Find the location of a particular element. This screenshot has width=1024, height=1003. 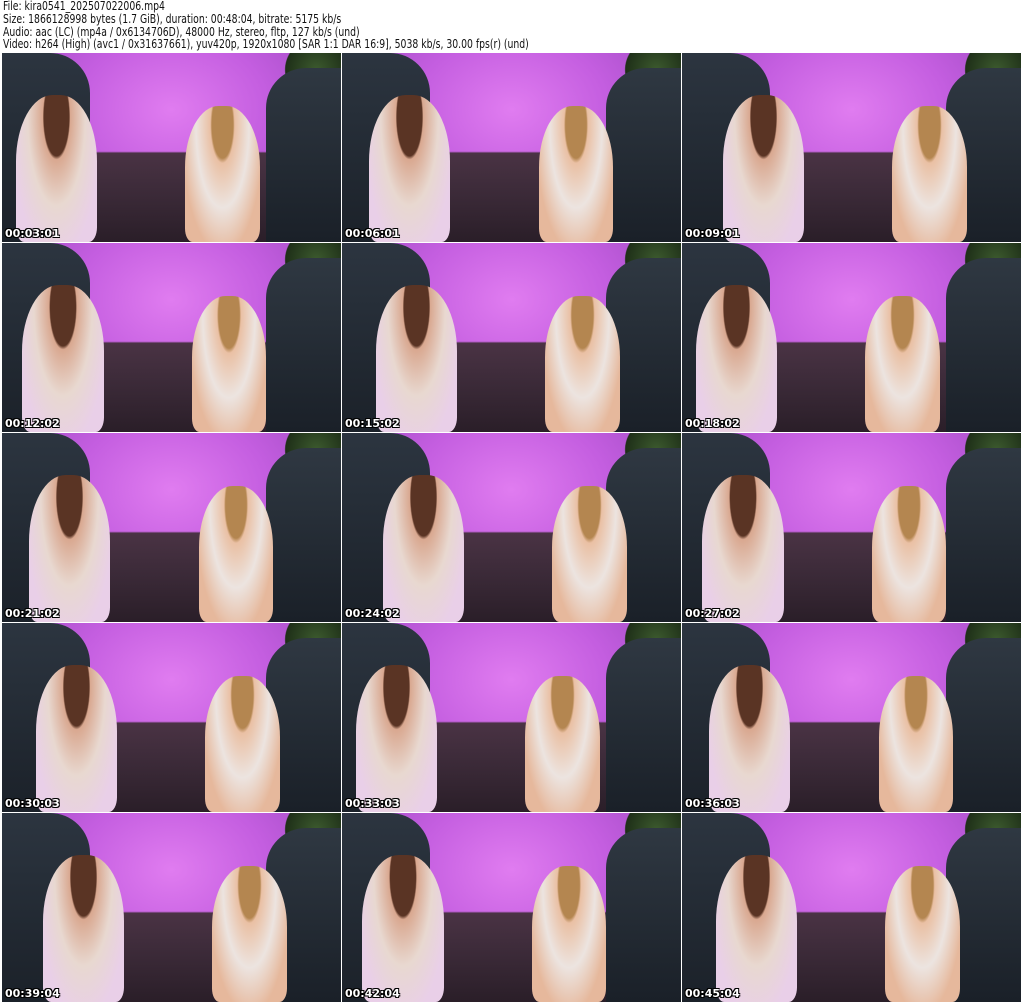

thumbnail-timestamp: 00:12:02 is located at coordinates (32, 423).